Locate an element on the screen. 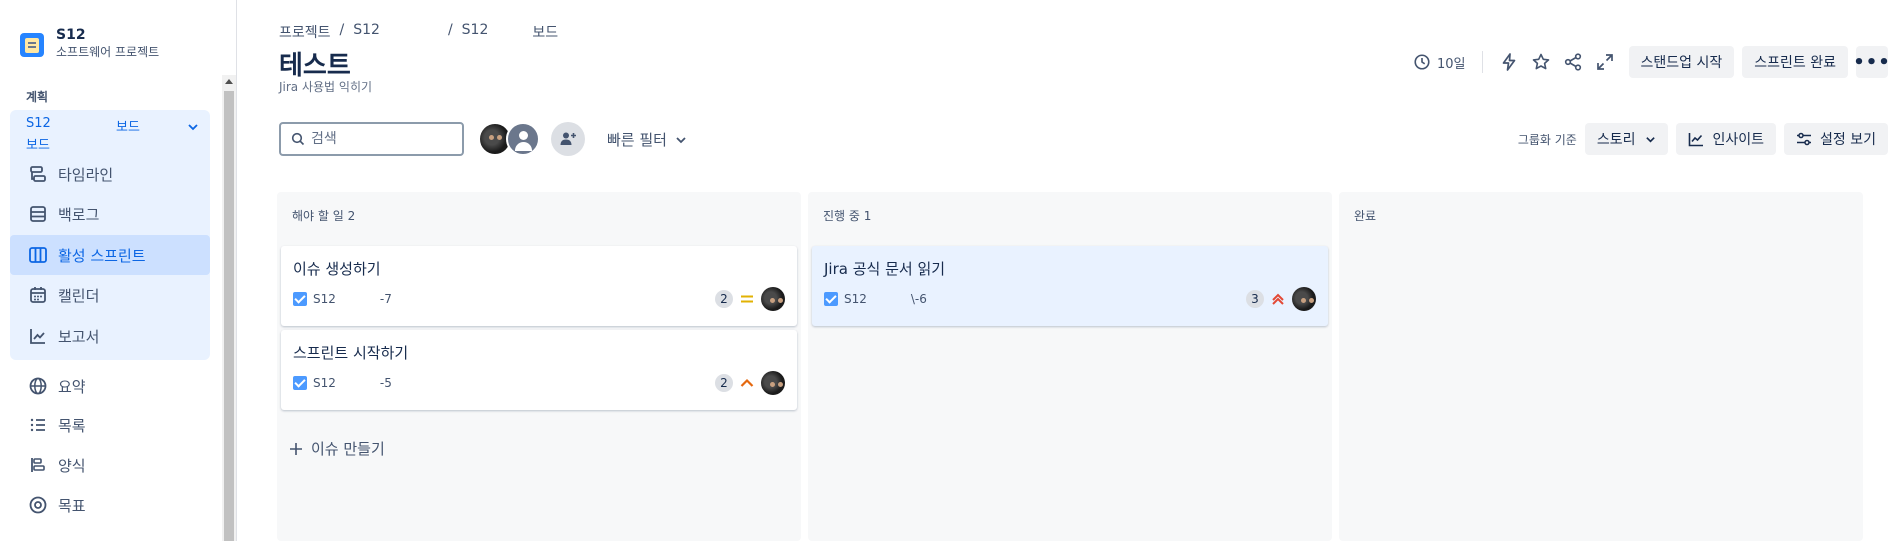  add-user-icon is located at coordinates (568, 138).